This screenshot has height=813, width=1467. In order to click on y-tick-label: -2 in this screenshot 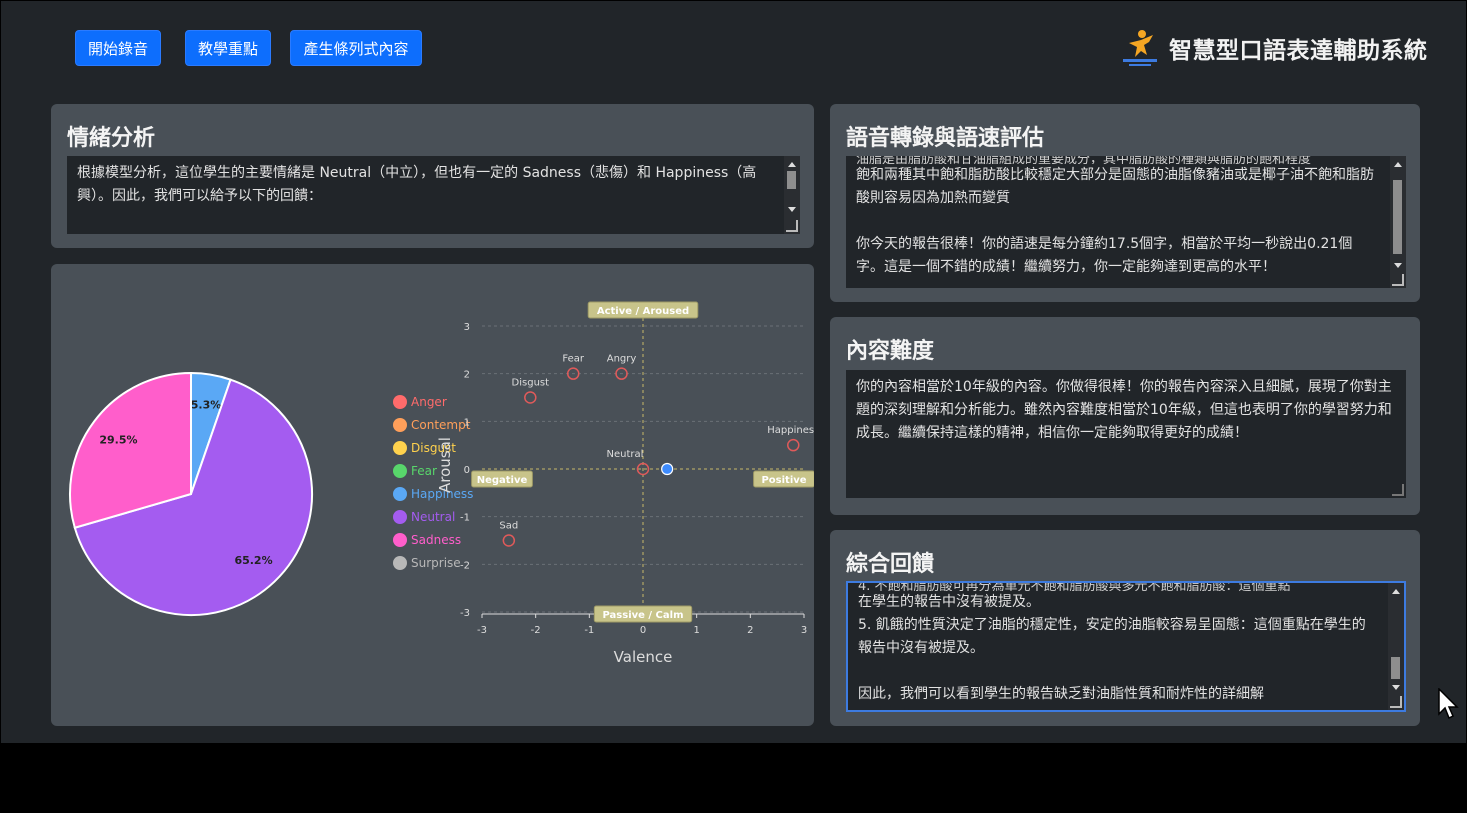, I will do `click(465, 565)`.